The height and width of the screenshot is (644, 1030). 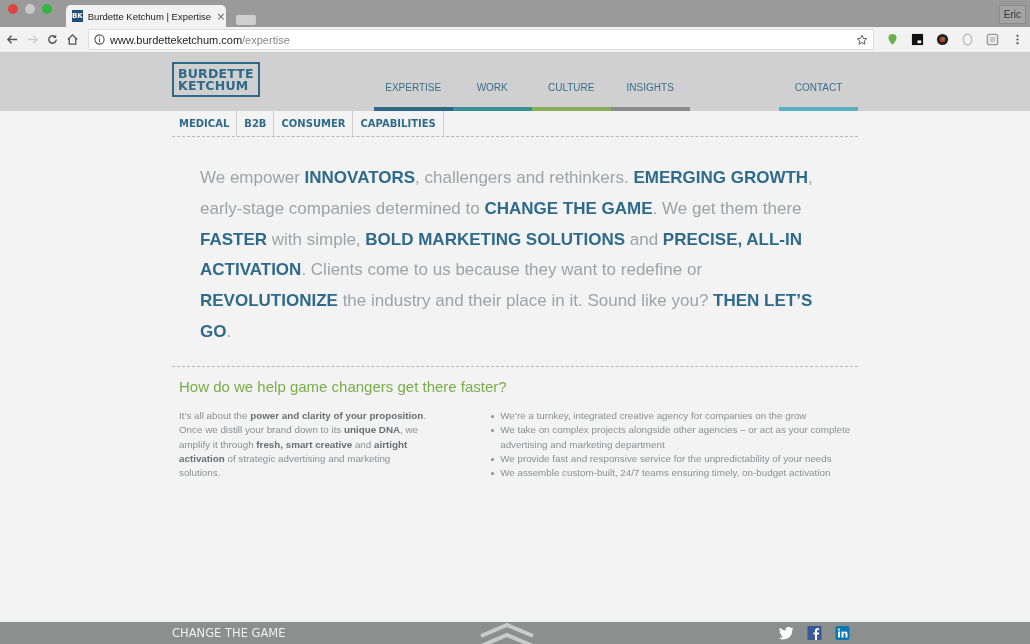 What do you see at coordinates (314, 123) in the screenshot?
I see `subnav-link: CONSUMER` at bounding box center [314, 123].